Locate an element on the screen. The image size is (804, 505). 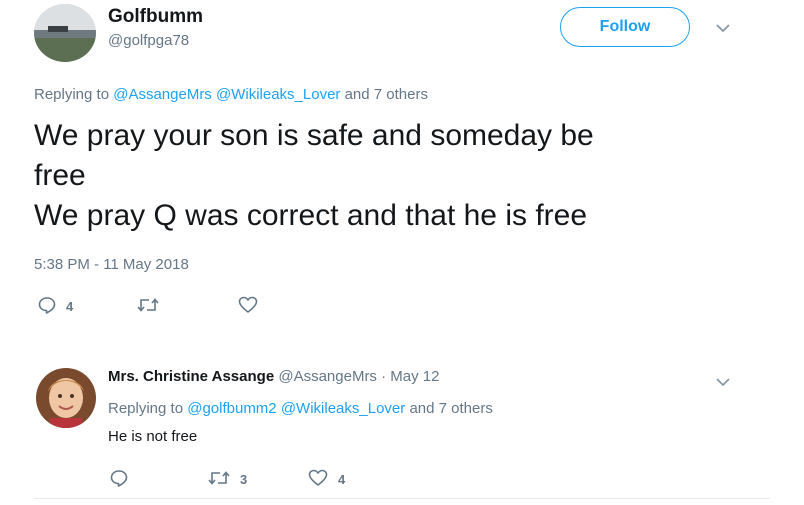
reply-date: May 12 is located at coordinates (414, 376).